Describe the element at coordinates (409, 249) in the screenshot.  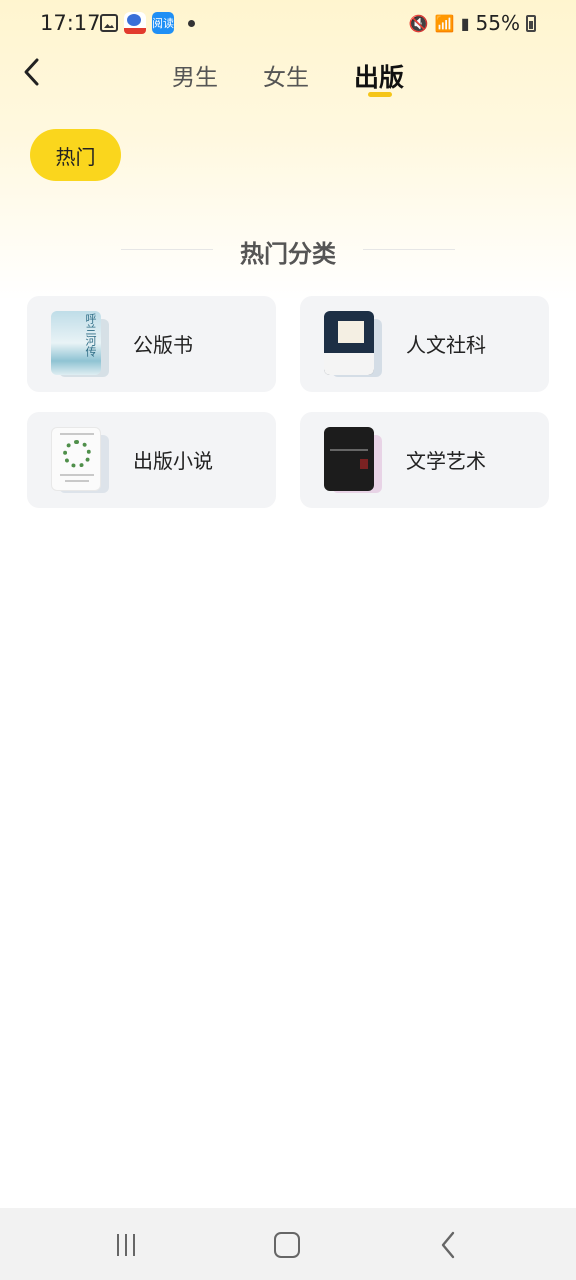
I see `divider-right` at that location.